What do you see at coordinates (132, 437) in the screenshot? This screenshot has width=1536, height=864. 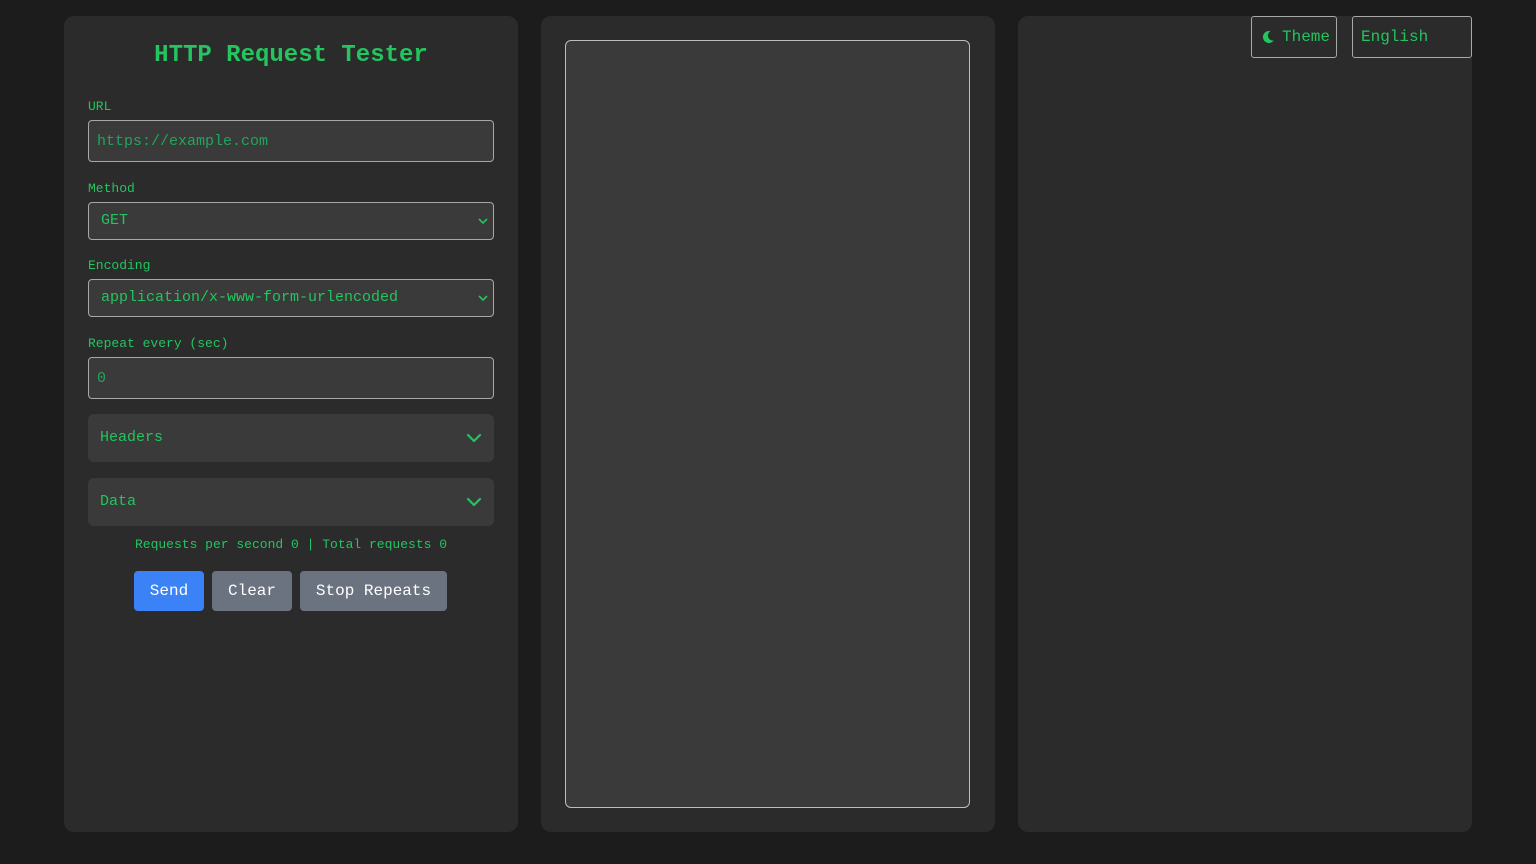 I see `headers-accordion-label: Headers` at bounding box center [132, 437].